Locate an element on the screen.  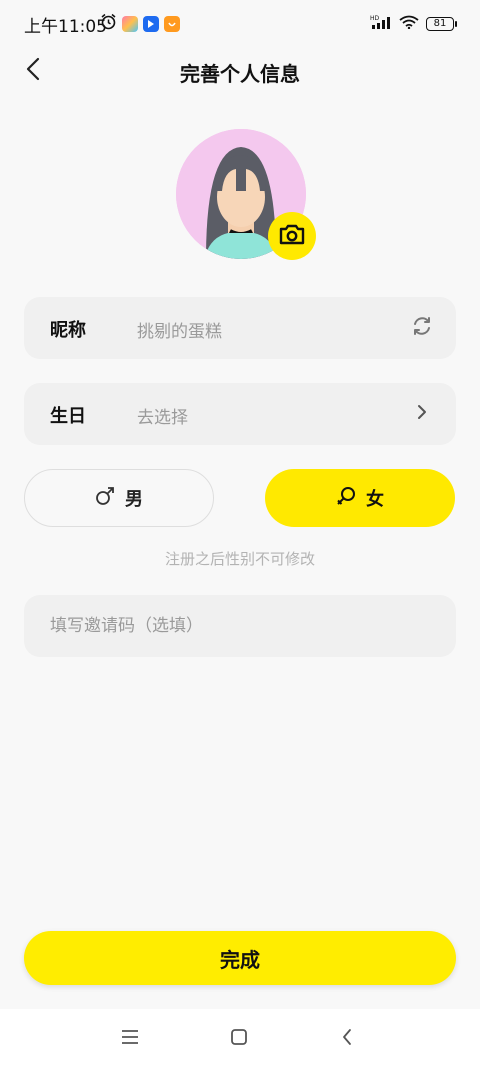
header: 完善个人信息 is located at coordinates (240, 73).